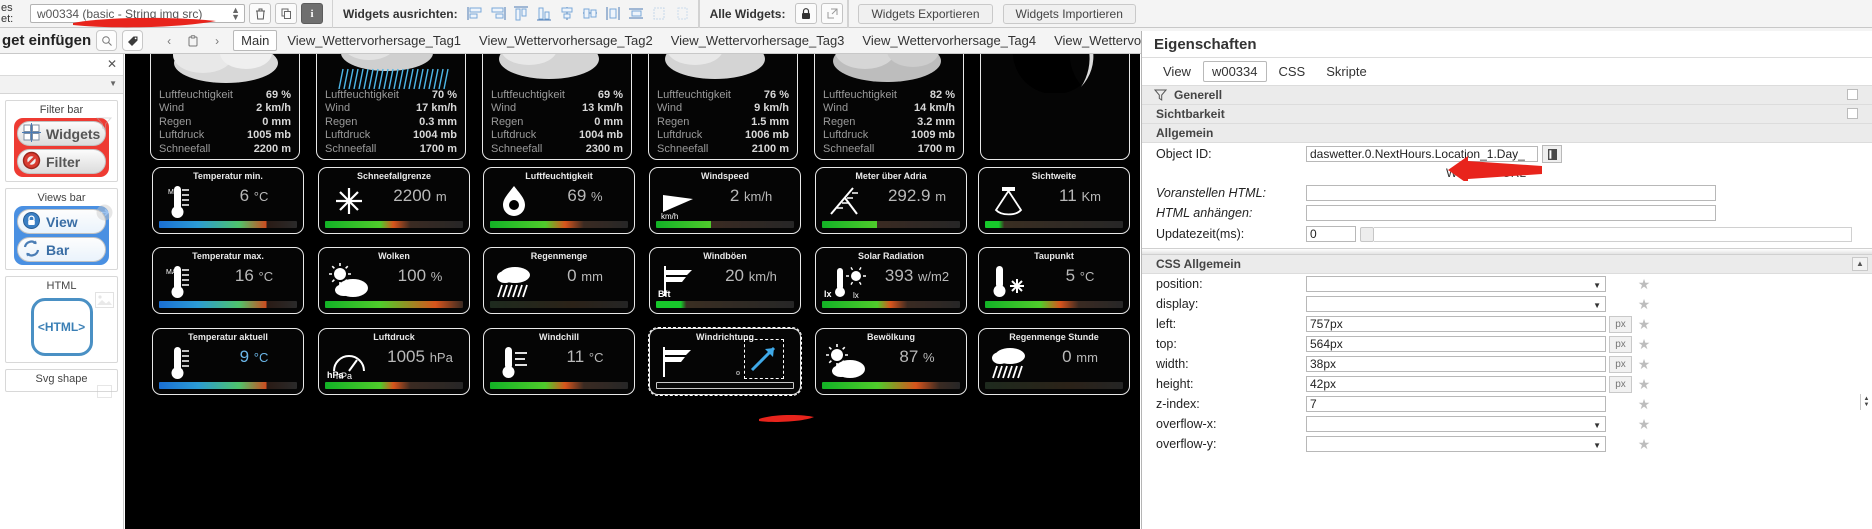 This screenshot has height=529, width=1872. Describe the element at coordinates (1507, 114) in the screenshot. I see `section-sichtbarkeit: Sichtbarkeit` at that location.